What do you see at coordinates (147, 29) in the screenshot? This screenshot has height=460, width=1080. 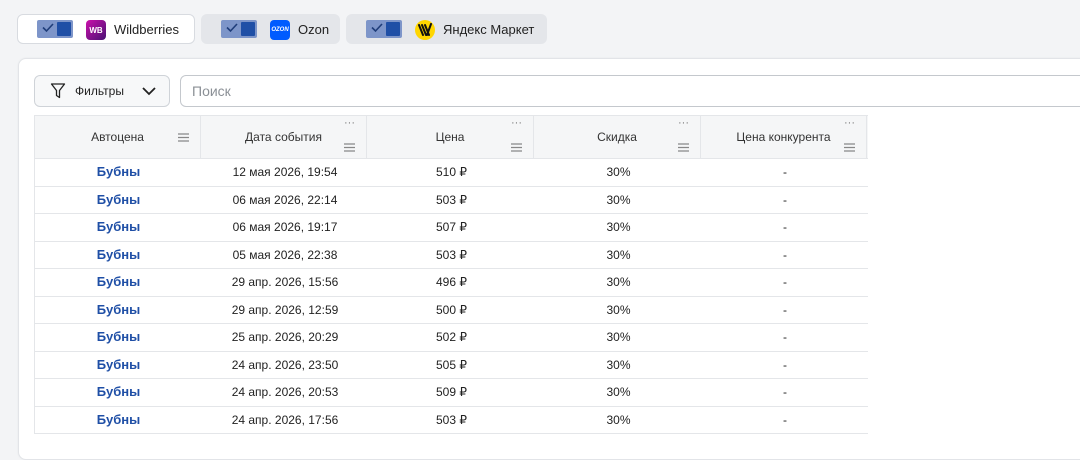 I see `marketplace-label: Wildberries` at bounding box center [147, 29].